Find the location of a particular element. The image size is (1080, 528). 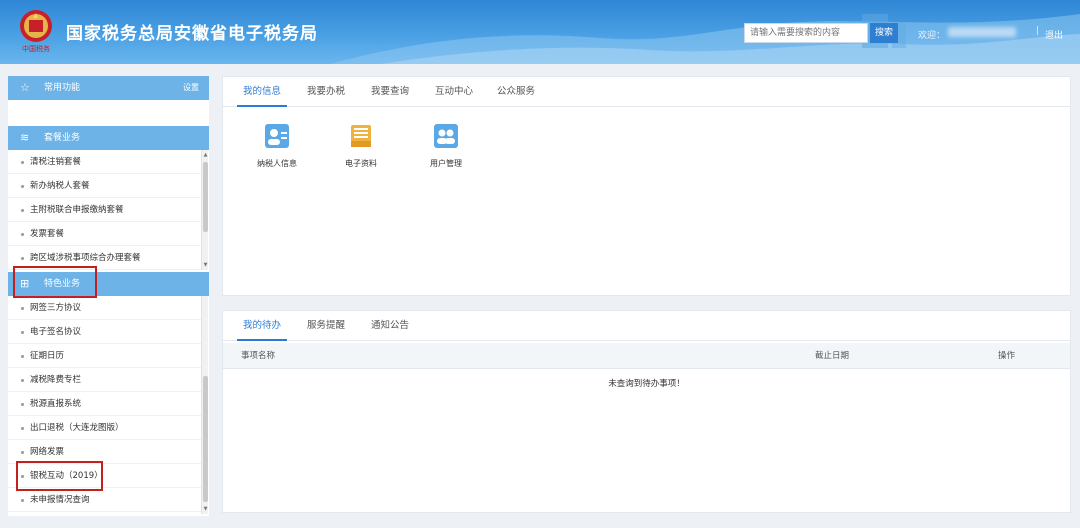

app-label: 用户管理 is located at coordinates (446, 163).